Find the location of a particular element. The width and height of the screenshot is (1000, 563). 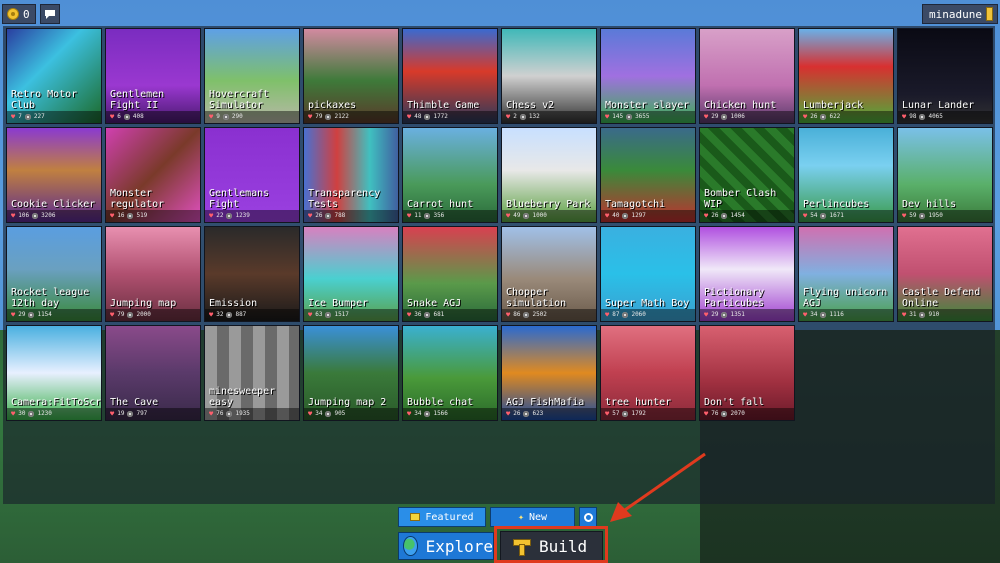

view-count: 1935 is located at coordinates (242, 413).